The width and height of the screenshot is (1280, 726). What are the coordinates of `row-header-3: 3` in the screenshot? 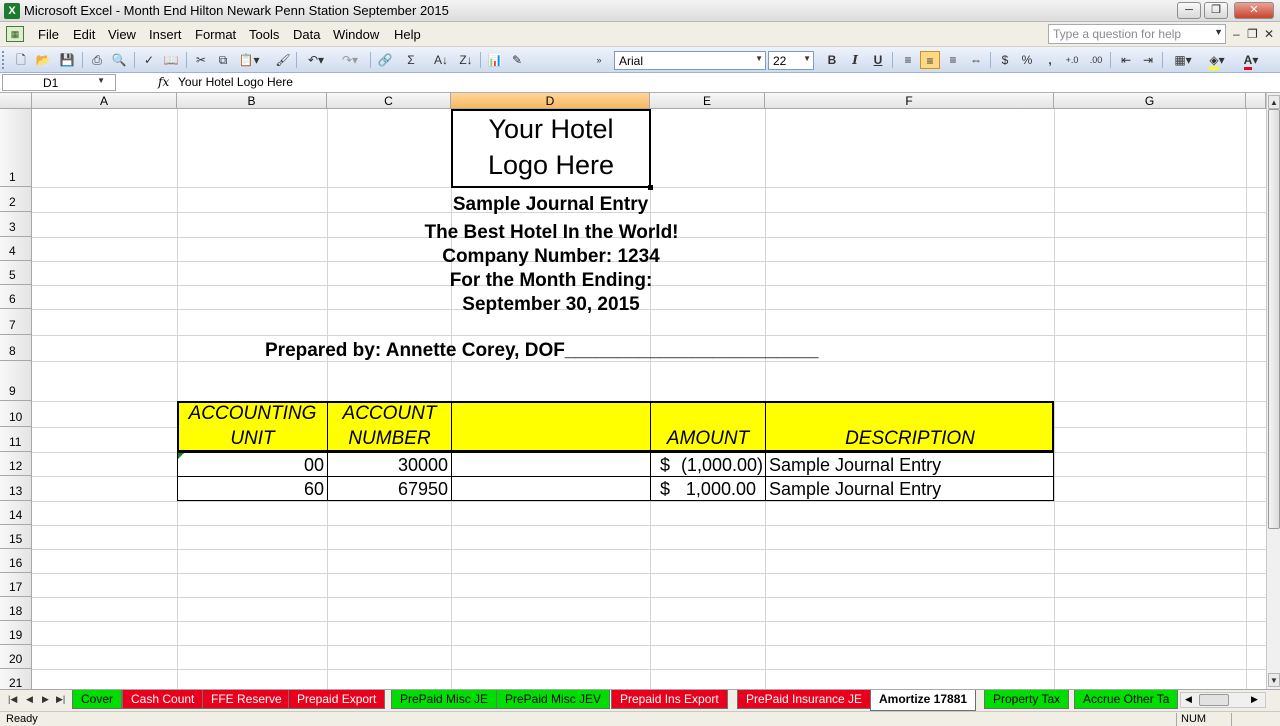 It's located at (16, 224).